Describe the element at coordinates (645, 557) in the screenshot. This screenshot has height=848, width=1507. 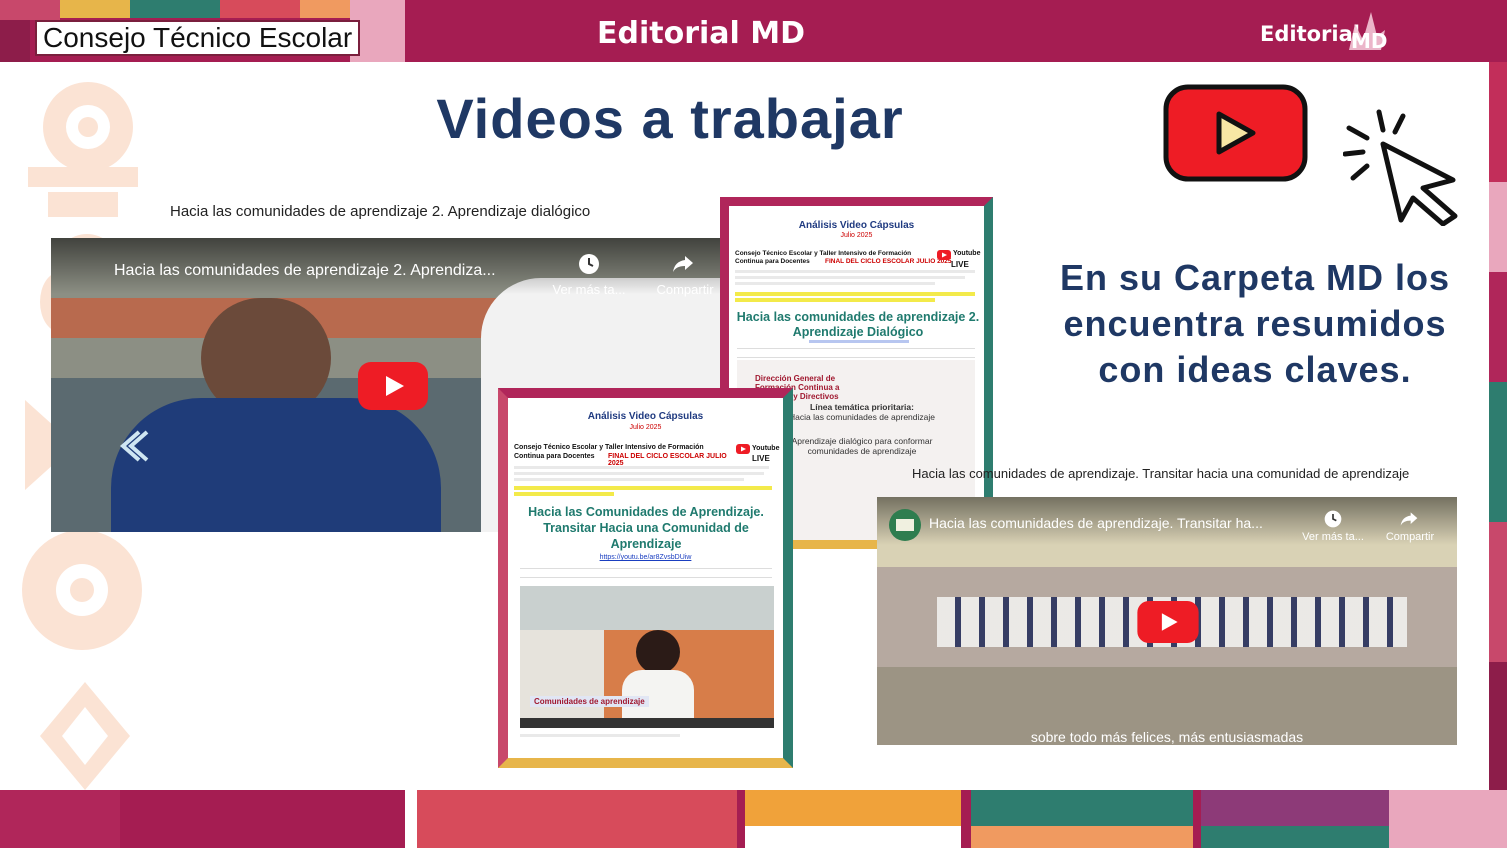
I see `doc2-link: https://youtu.be/ar8ZvsbDUiw` at that location.